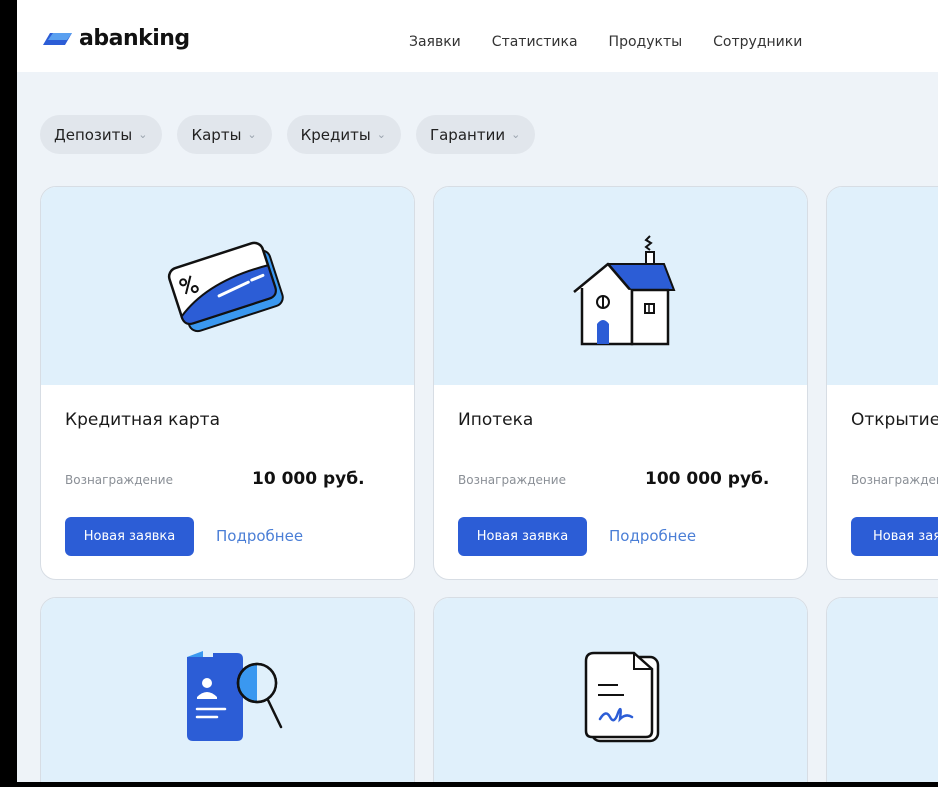 The height and width of the screenshot is (787, 938). I want to click on filter-cards: Карты ⌄, so click(224, 134).